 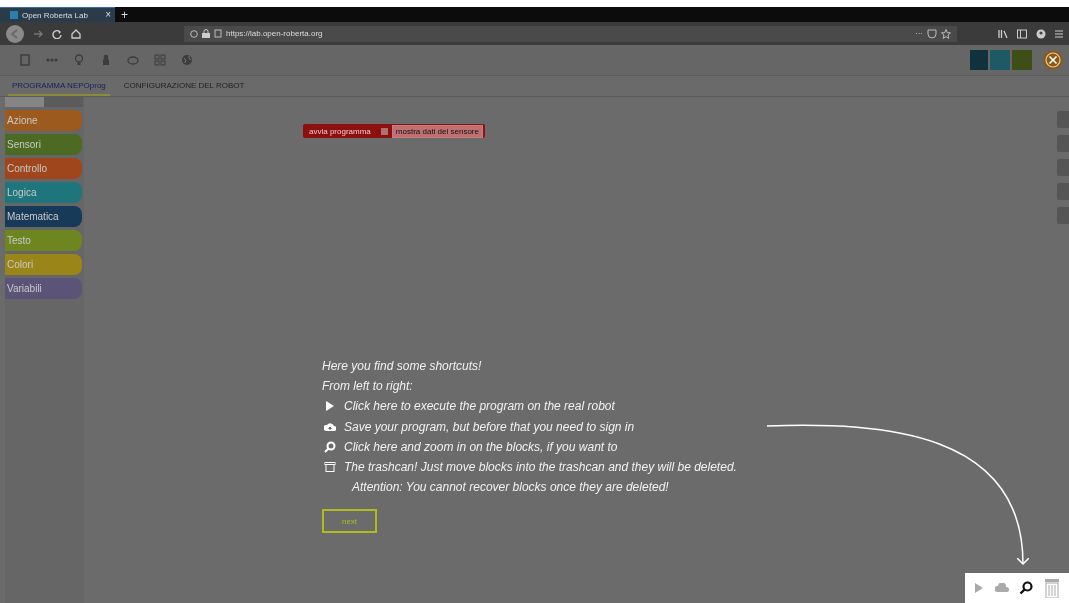 I want to click on lock-icon, so click(x=206, y=33).